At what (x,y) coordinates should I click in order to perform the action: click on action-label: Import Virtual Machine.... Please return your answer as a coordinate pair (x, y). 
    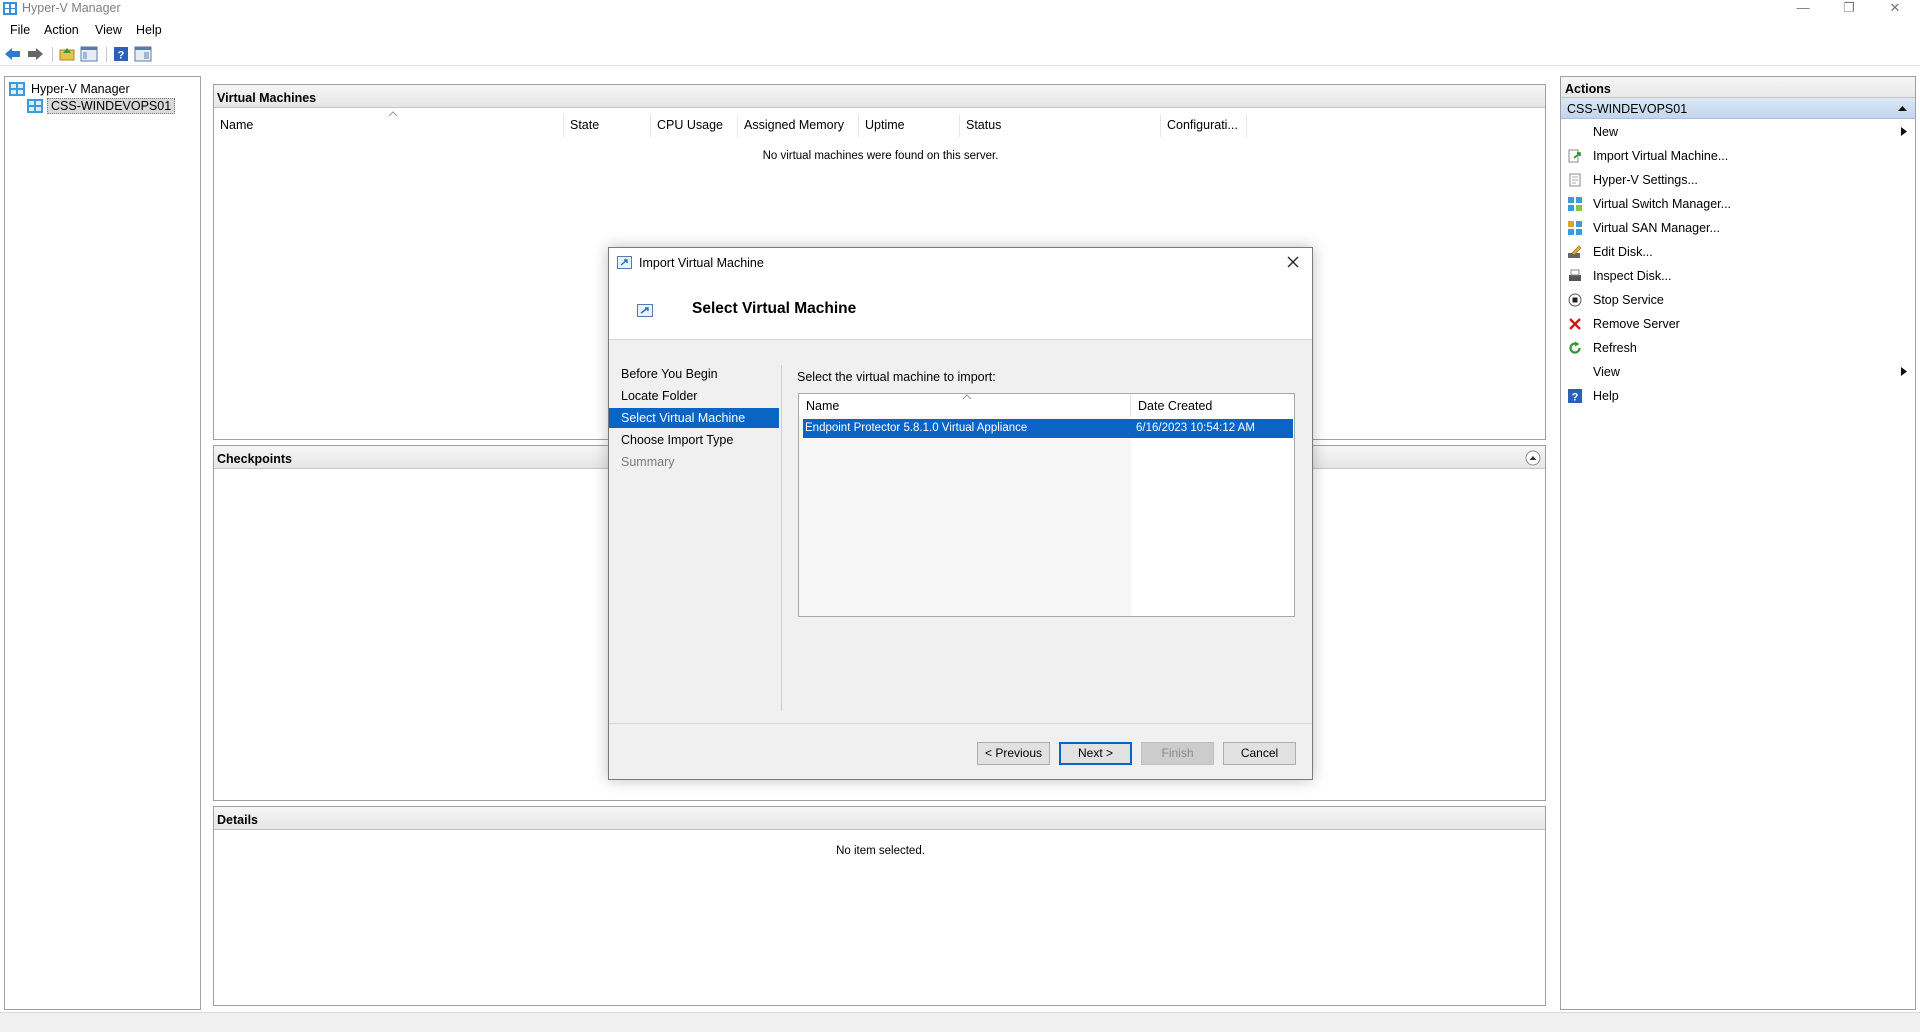
    Looking at the image, I should click on (1661, 156).